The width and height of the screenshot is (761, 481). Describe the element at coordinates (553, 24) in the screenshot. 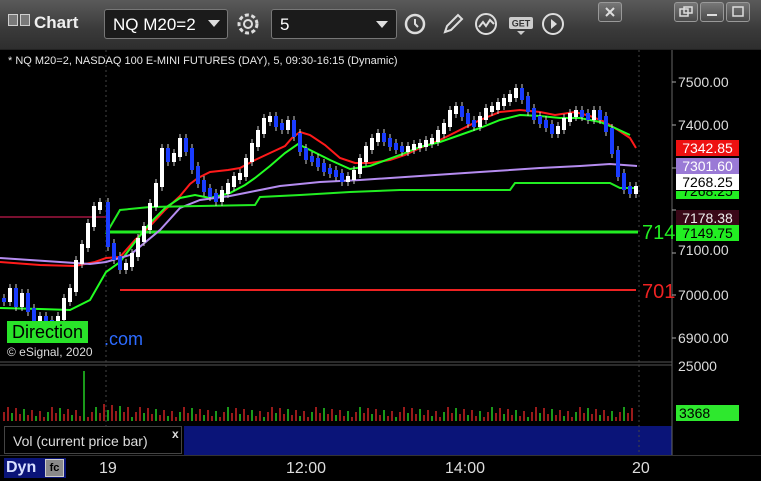

I see `play-icon` at that location.